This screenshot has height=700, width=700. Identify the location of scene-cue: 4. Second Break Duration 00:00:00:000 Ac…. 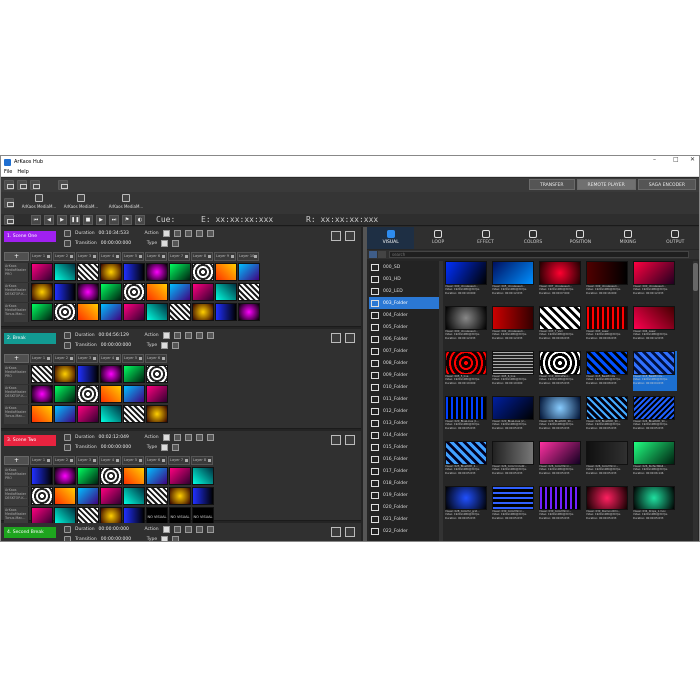
(181, 532).